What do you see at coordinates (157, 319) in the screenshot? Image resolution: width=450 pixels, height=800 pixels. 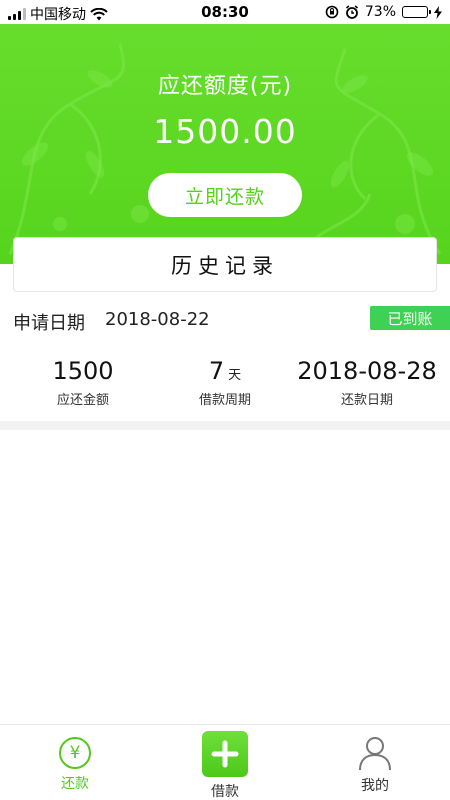 I see `apply-date-value: 2018-08-22` at bounding box center [157, 319].